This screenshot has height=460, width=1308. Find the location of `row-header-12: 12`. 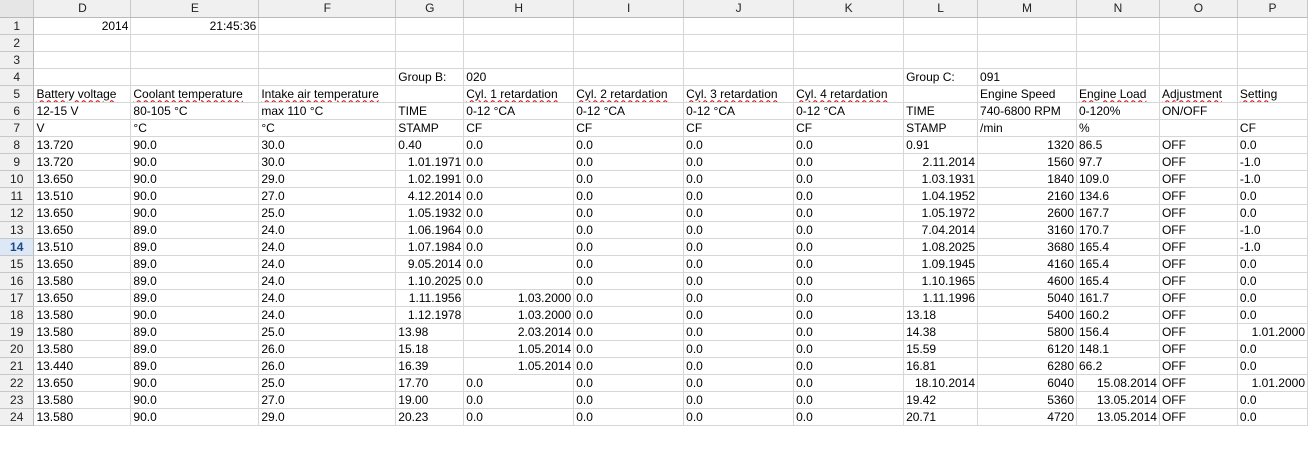

row-header-12: 12 is located at coordinates (17, 213).